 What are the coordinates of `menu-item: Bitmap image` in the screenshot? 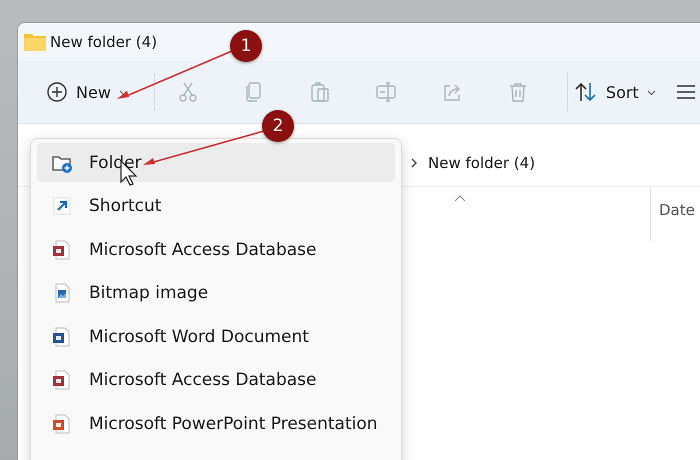 It's located at (216, 293).